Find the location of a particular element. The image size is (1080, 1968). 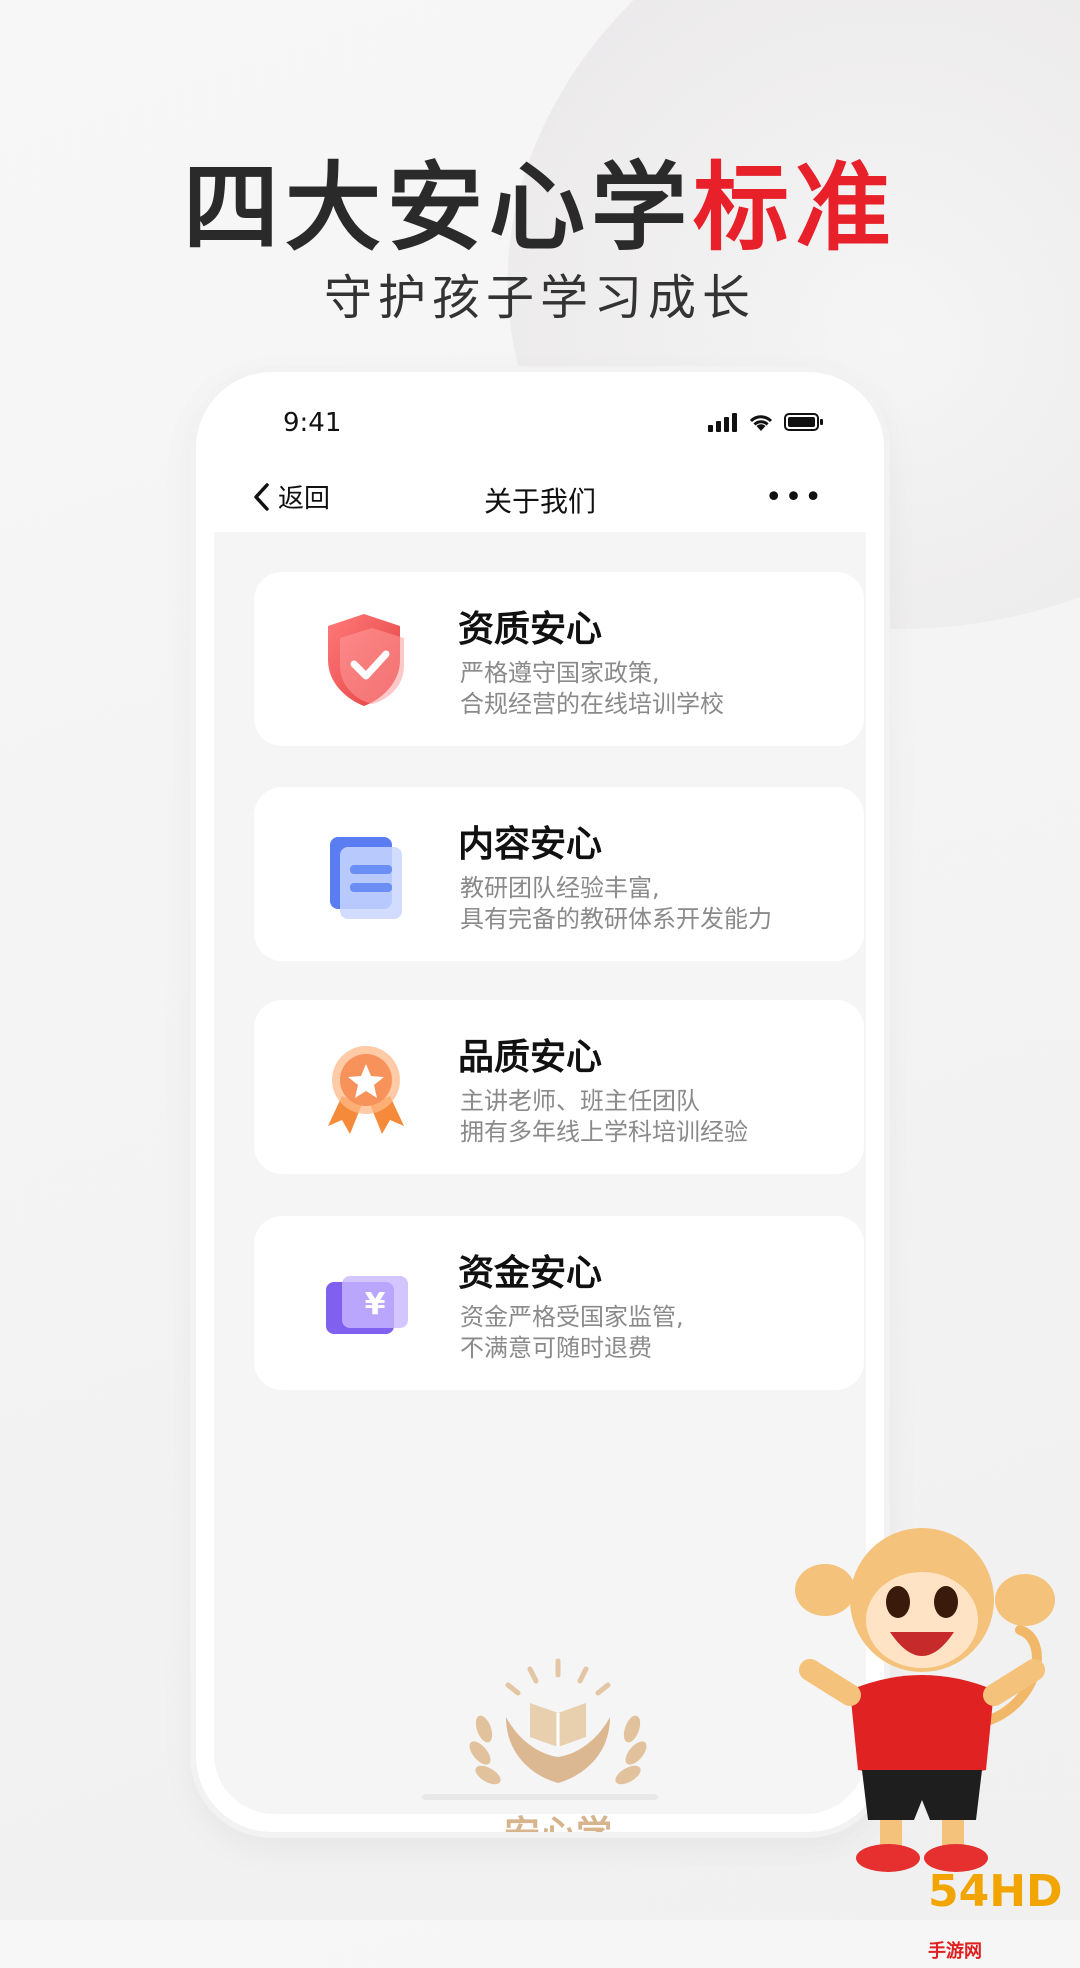

watermark-sub: 手游网 is located at coordinates (955, 1951).